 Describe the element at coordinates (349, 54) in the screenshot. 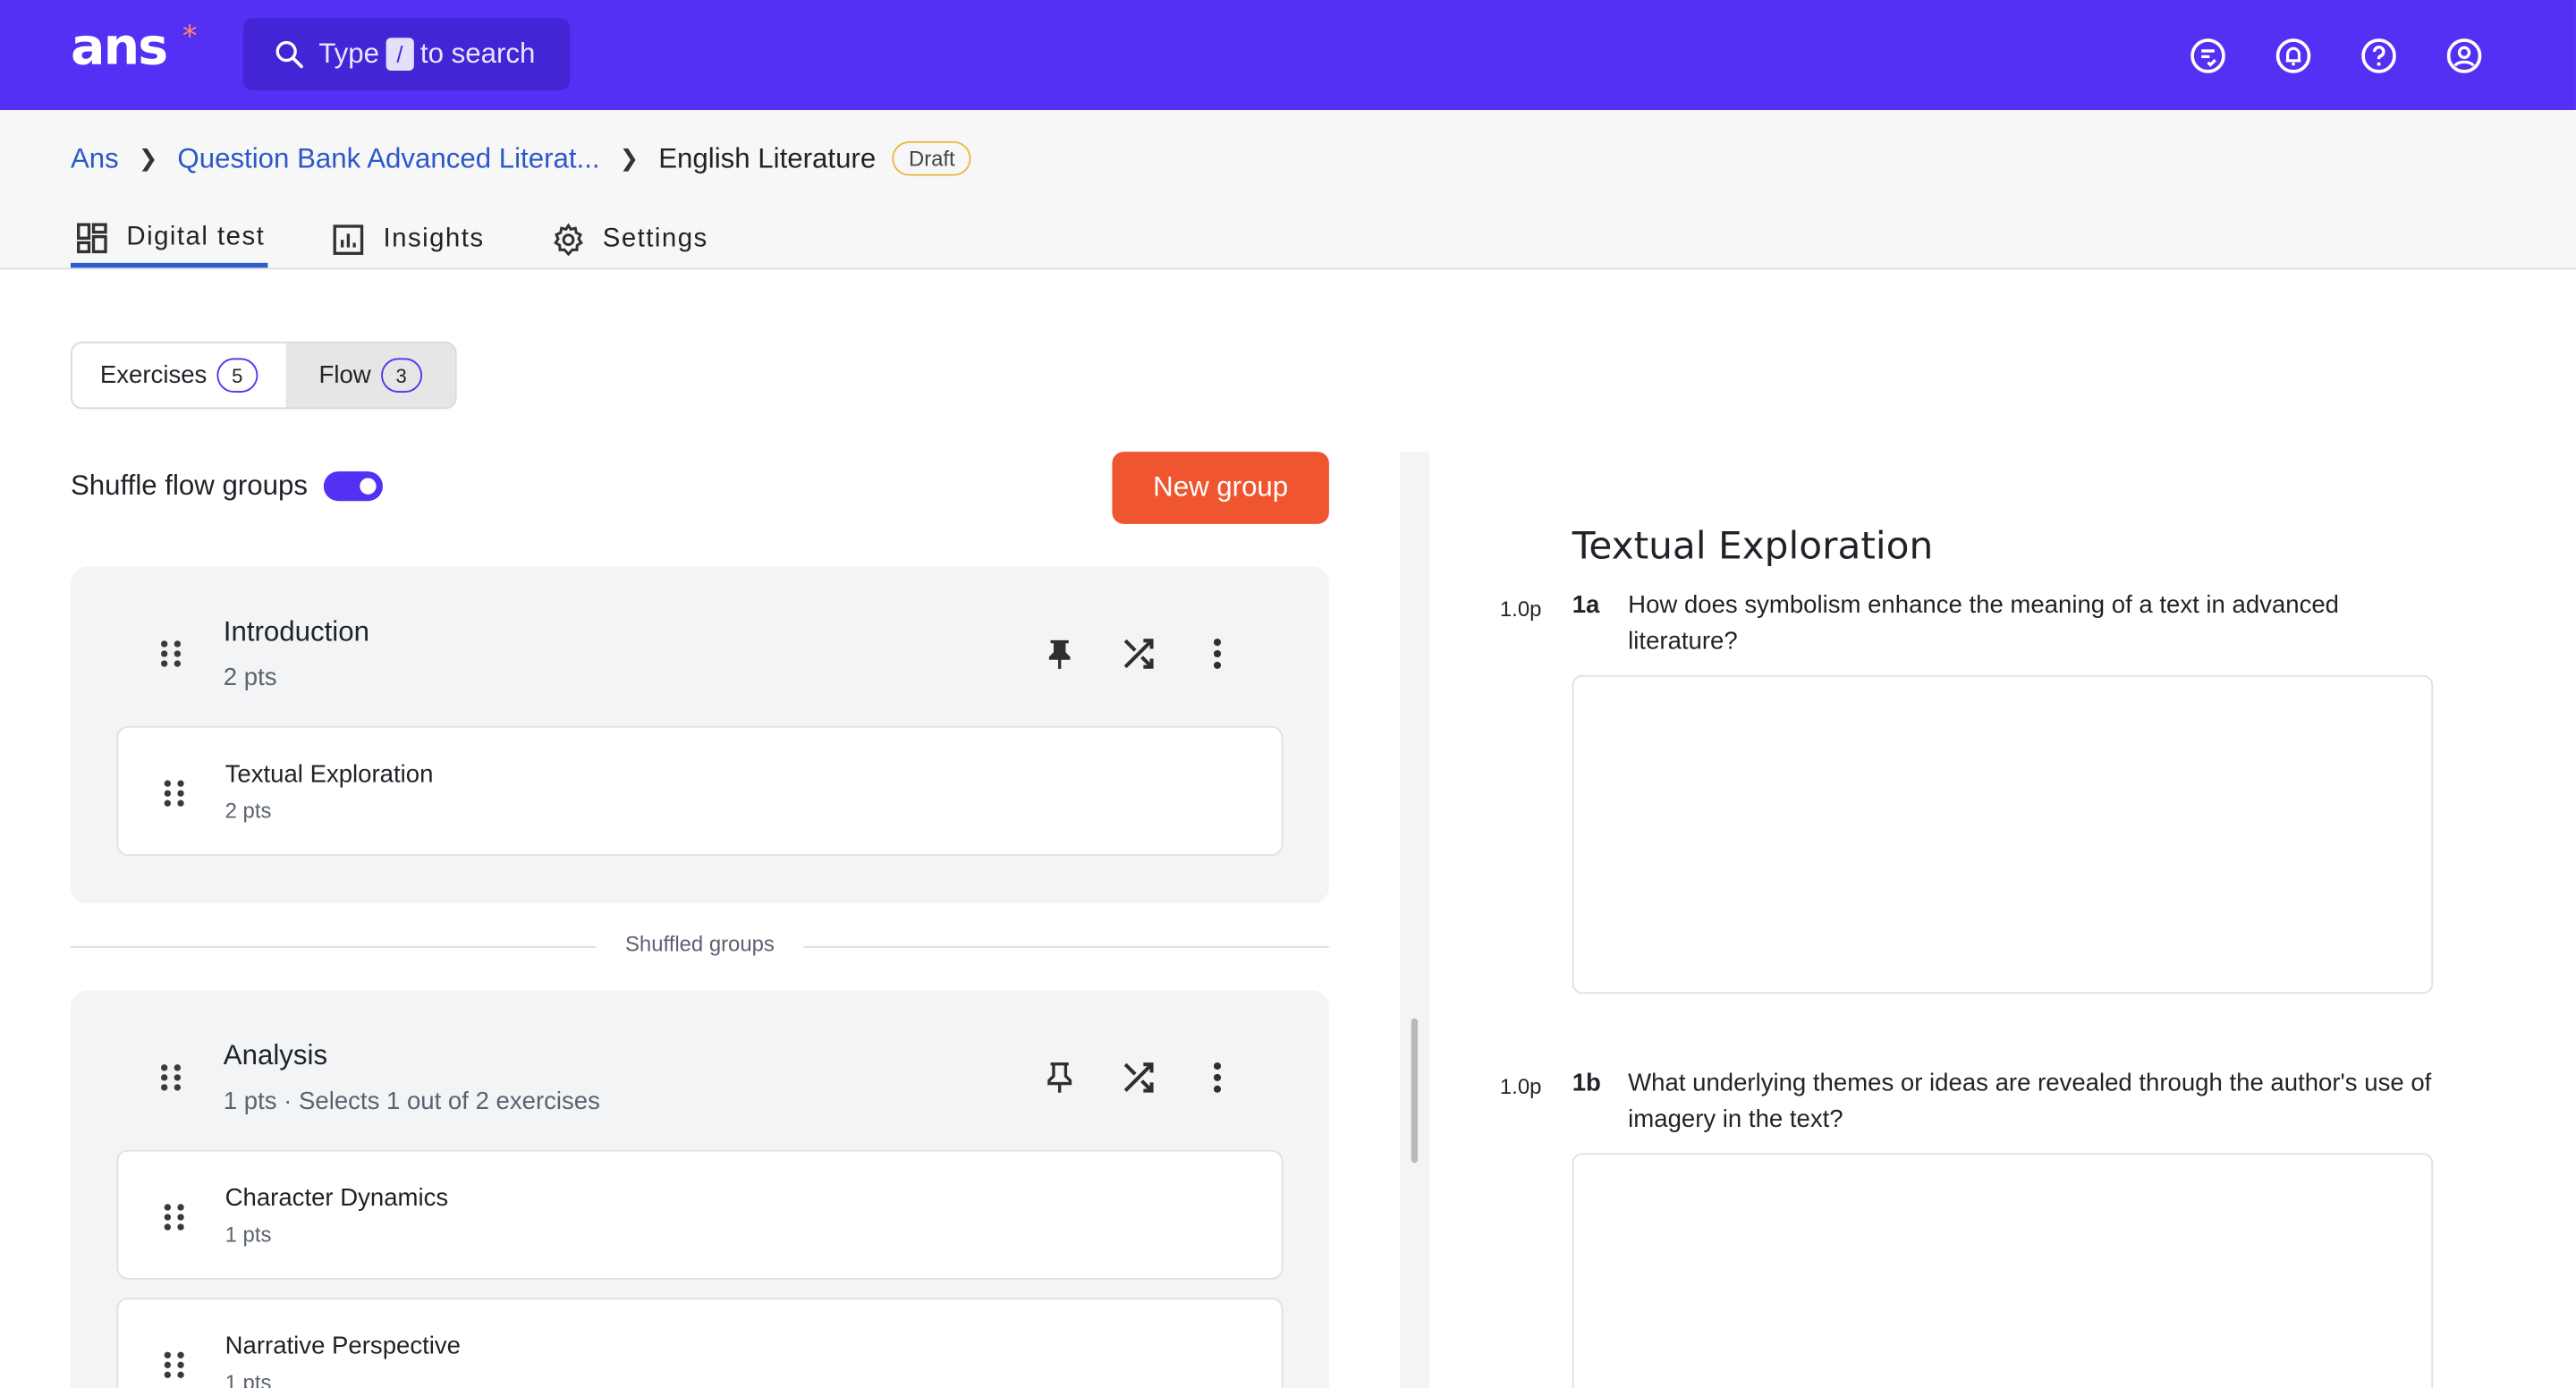

I see `search-prefix: Type` at that location.